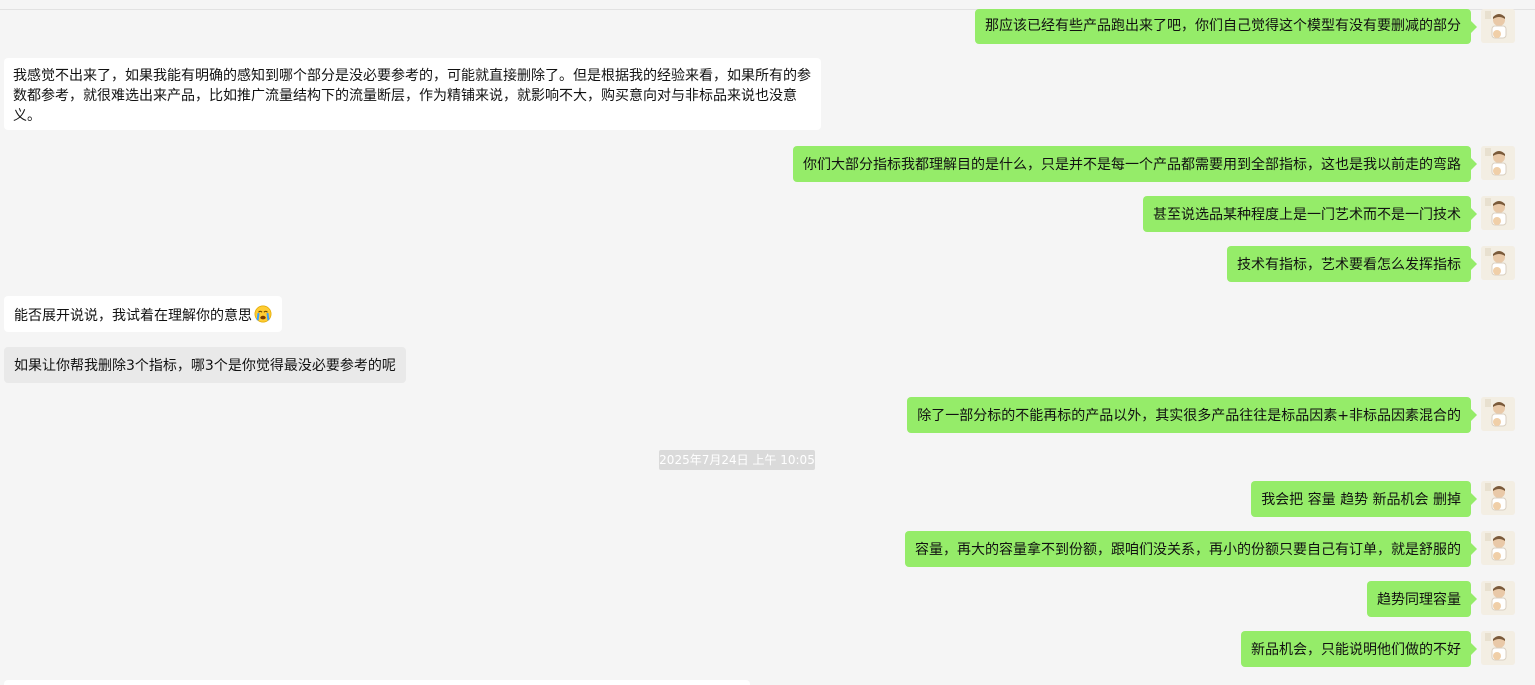  What do you see at coordinates (377, 682) in the screenshot?
I see `partial-message-bubble` at bounding box center [377, 682].